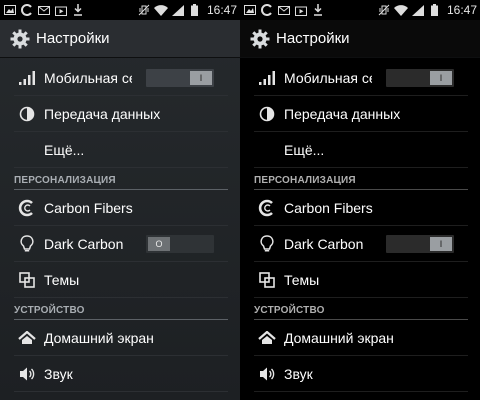 This screenshot has width=480, height=400. I want to click on toggle-knob: O, so click(159, 243).